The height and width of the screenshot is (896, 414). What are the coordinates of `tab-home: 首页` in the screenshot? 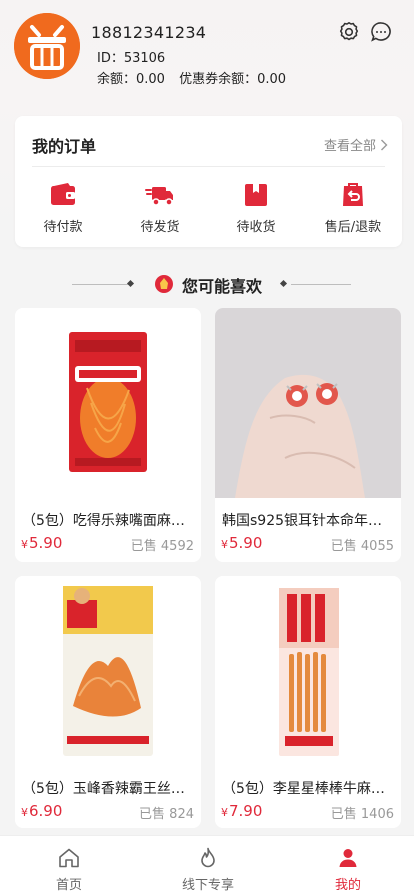 It's located at (69, 869).